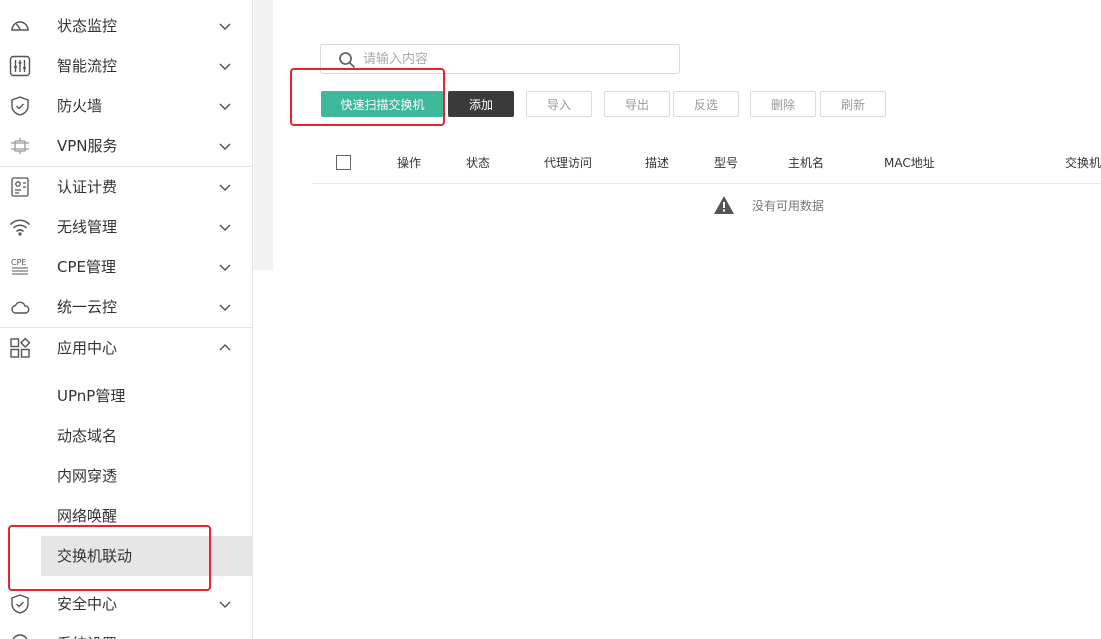 The width and height of the screenshot is (1101, 639). I want to click on chevron-up-icon, so click(225, 347).